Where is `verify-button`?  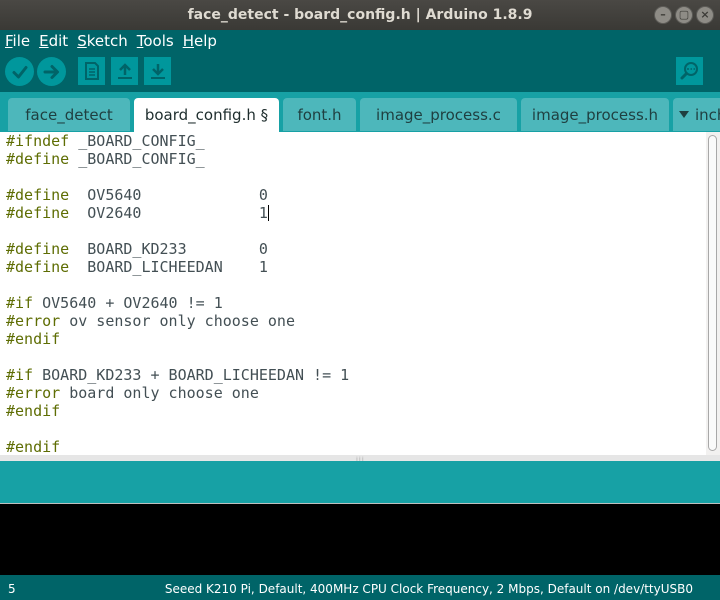 verify-button is located at coordinates (19, 71).